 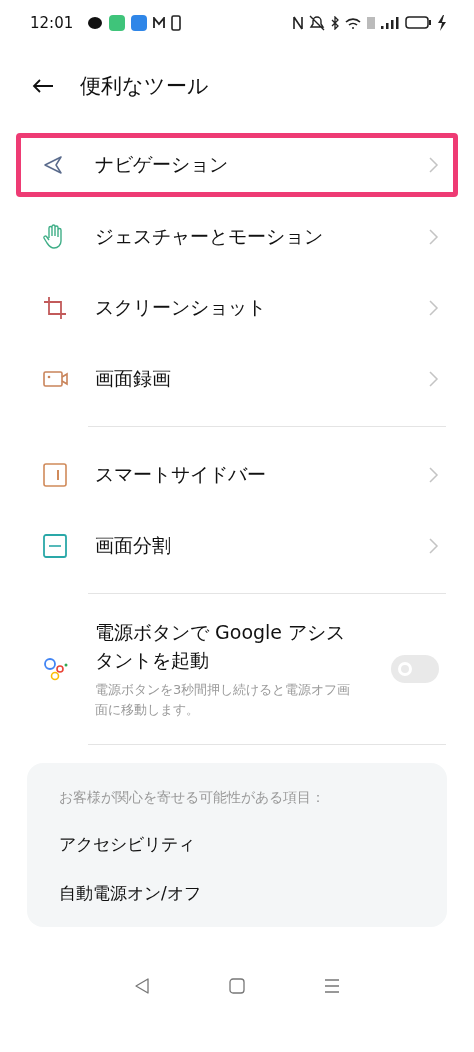 What do you see at coordinates (331, 985) in the screenshot?
I see `menu-nav-icon` at bounding box center [331, 985].